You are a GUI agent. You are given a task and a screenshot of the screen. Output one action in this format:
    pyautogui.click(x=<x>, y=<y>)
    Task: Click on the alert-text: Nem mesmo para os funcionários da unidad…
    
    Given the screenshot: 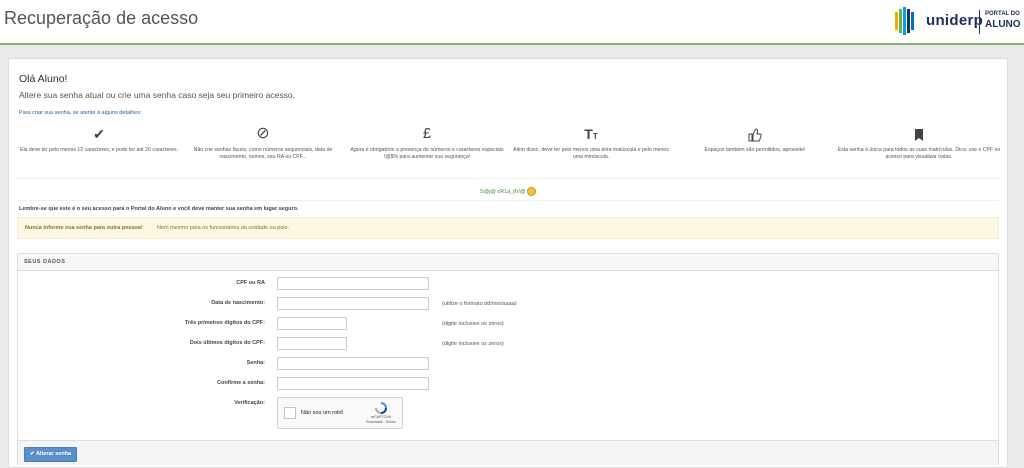 What is the action you would take?
    pyautogui.click(x=223, y=228)
    